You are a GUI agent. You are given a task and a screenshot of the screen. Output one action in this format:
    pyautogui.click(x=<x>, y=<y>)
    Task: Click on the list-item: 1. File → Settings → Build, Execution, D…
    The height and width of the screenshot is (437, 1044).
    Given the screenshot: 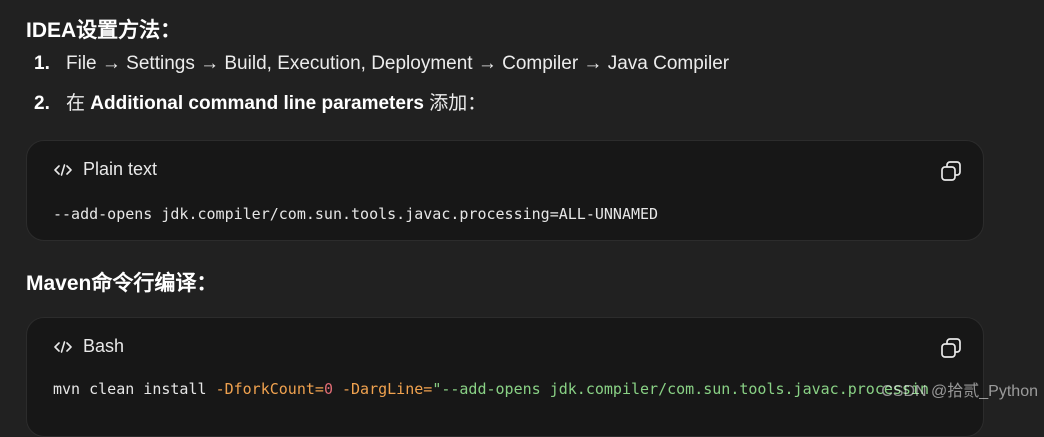 What is the action you would take?
    pyautogui.click(x=381, y=70)
    